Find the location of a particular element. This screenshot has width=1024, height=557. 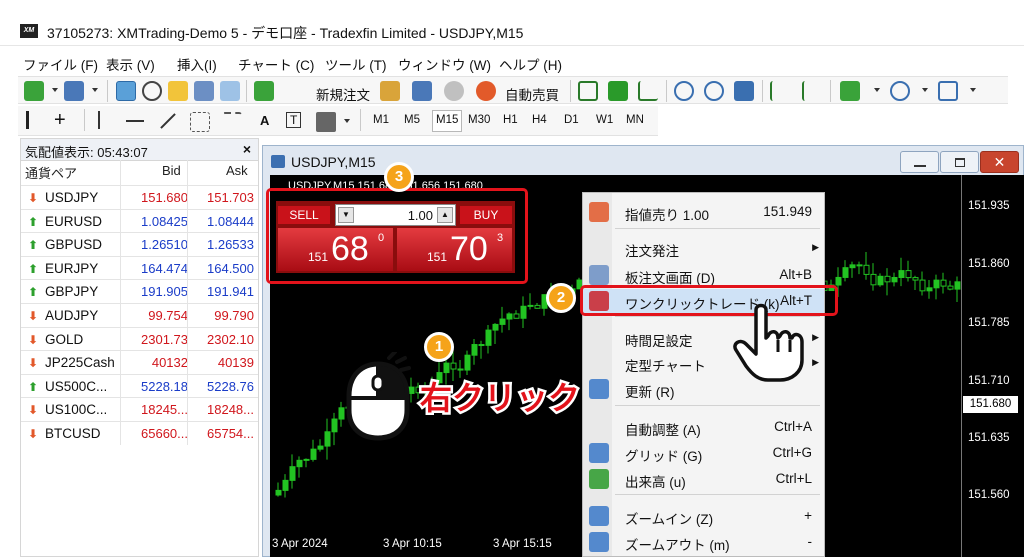

highlight-frame is located at coordinates (397, 236).